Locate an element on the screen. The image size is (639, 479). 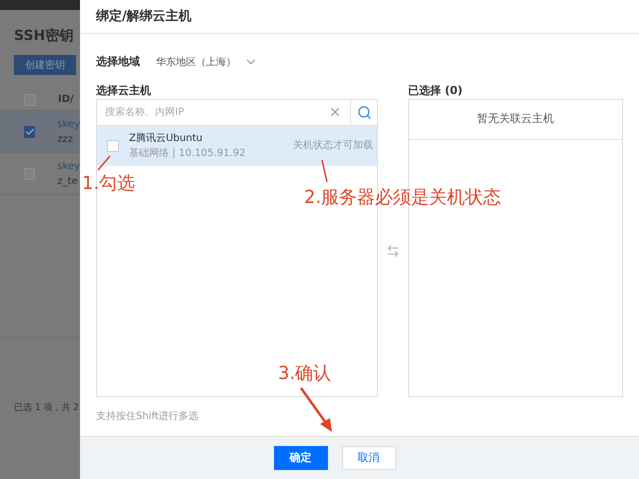
key-name: zzz is located at coordinates (65, 139).